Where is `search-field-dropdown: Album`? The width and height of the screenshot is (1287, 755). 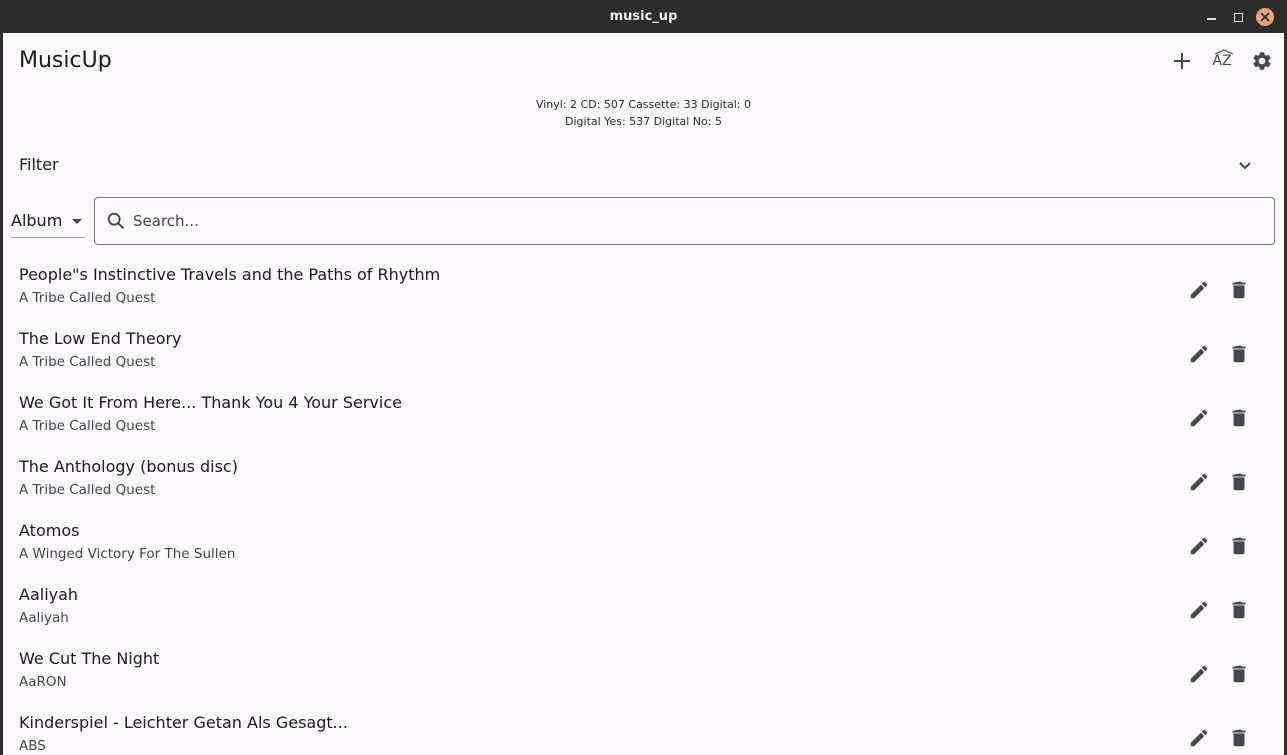 search-field-dropdown: Album is located at coordinates (48, 221).